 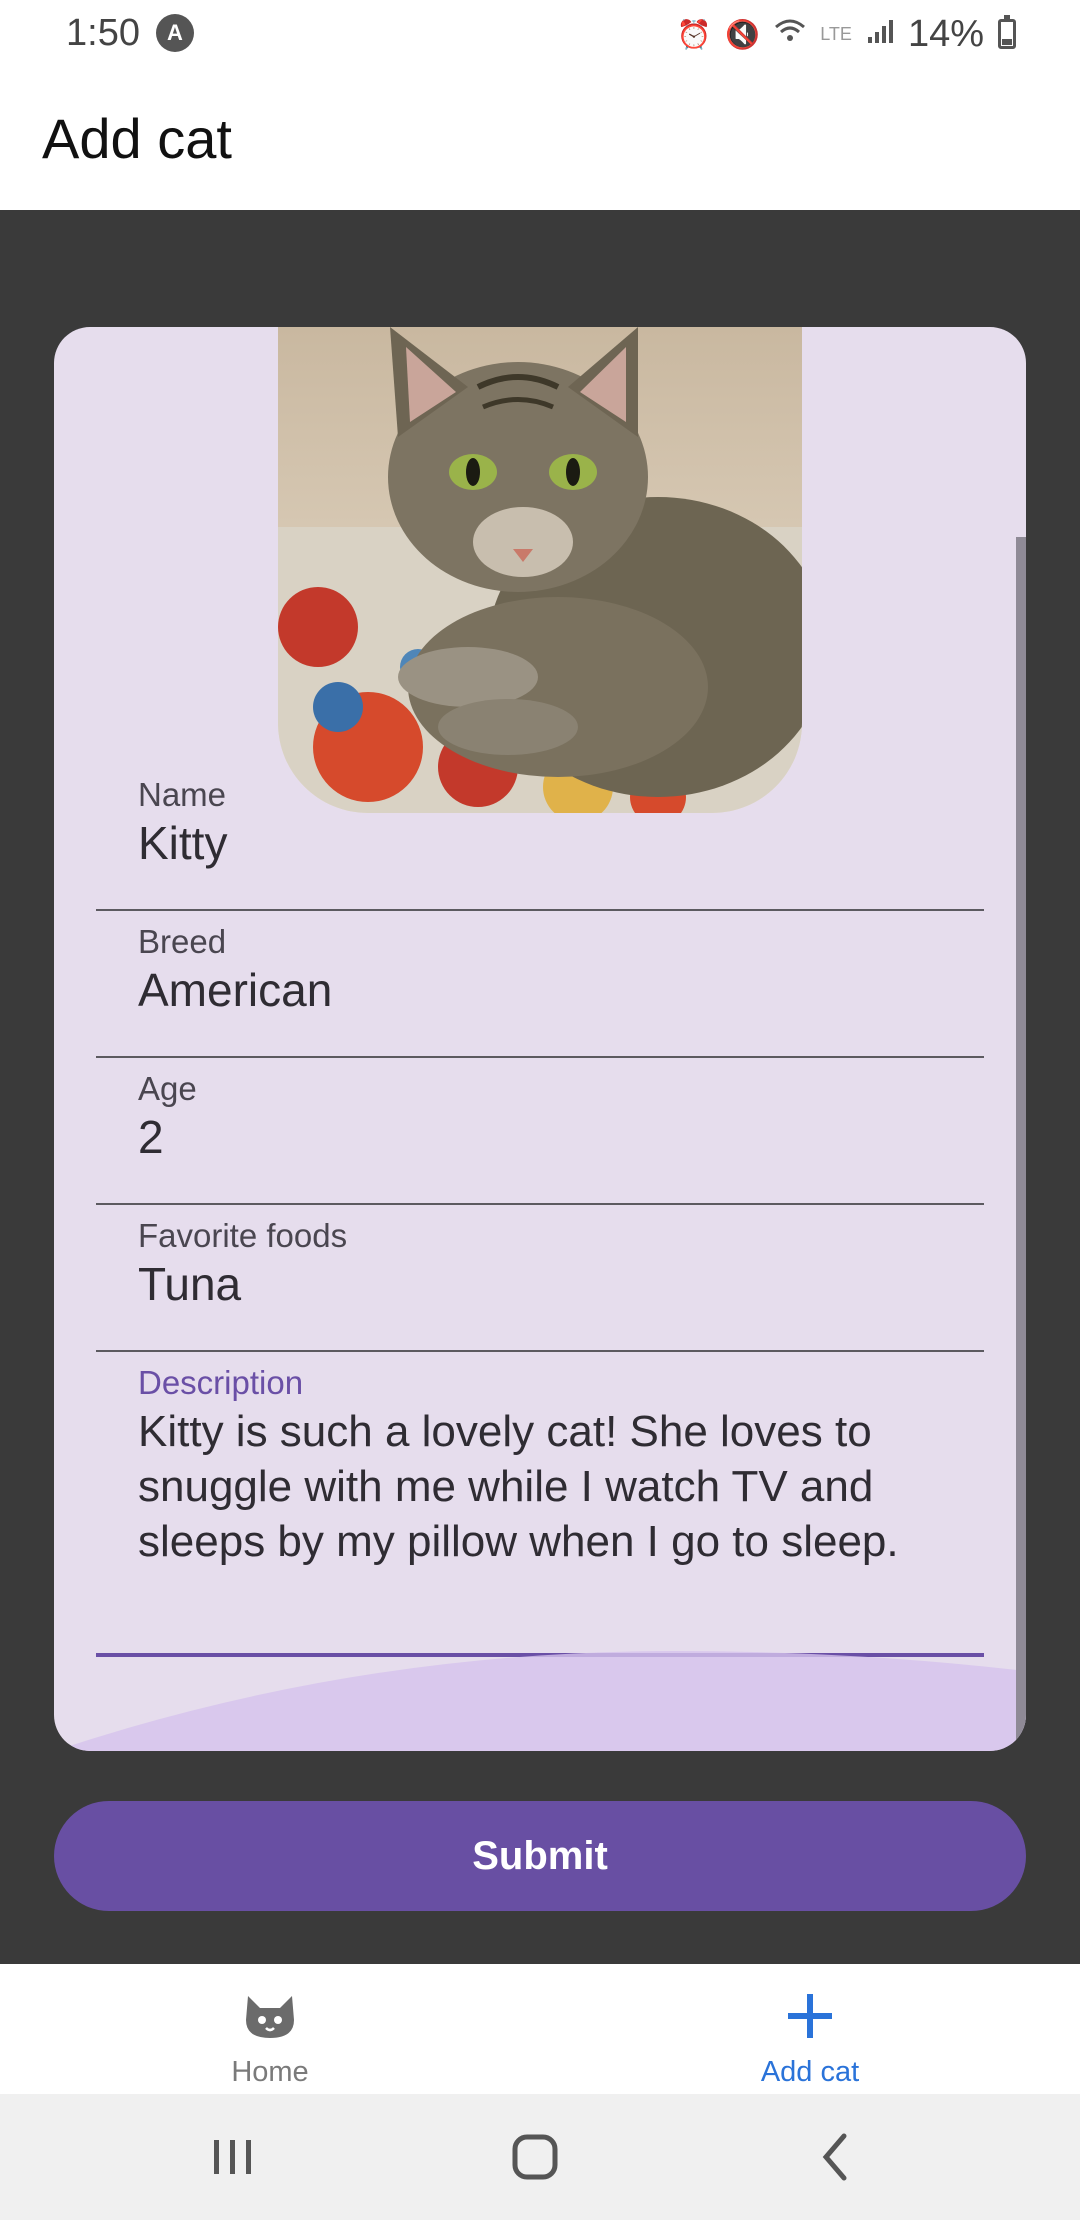 I want to click on wifi-icon, so click(x=790, y=34).